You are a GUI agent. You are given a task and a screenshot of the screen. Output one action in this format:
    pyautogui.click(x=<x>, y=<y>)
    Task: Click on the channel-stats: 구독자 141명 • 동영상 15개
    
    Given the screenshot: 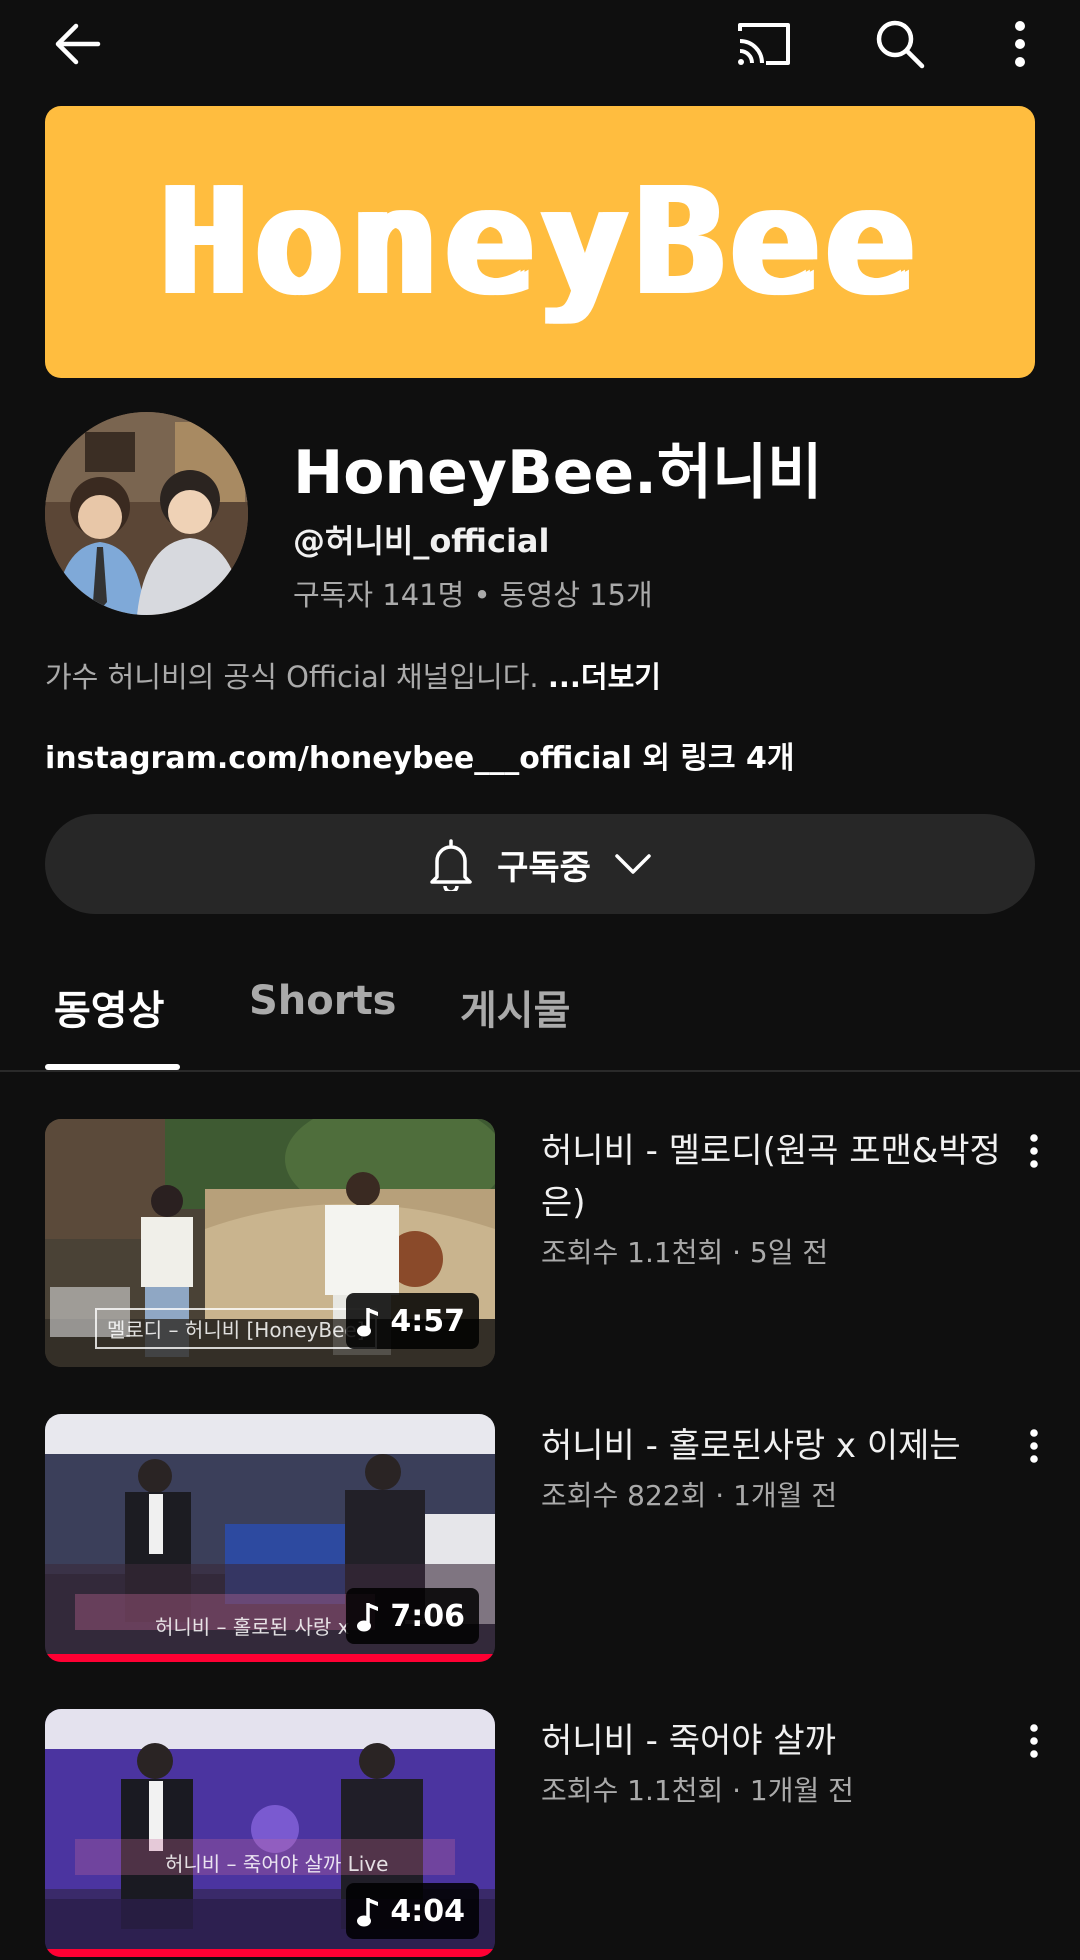 What is the action you would take?
    pyautogui.click(x=473, y=595)
    